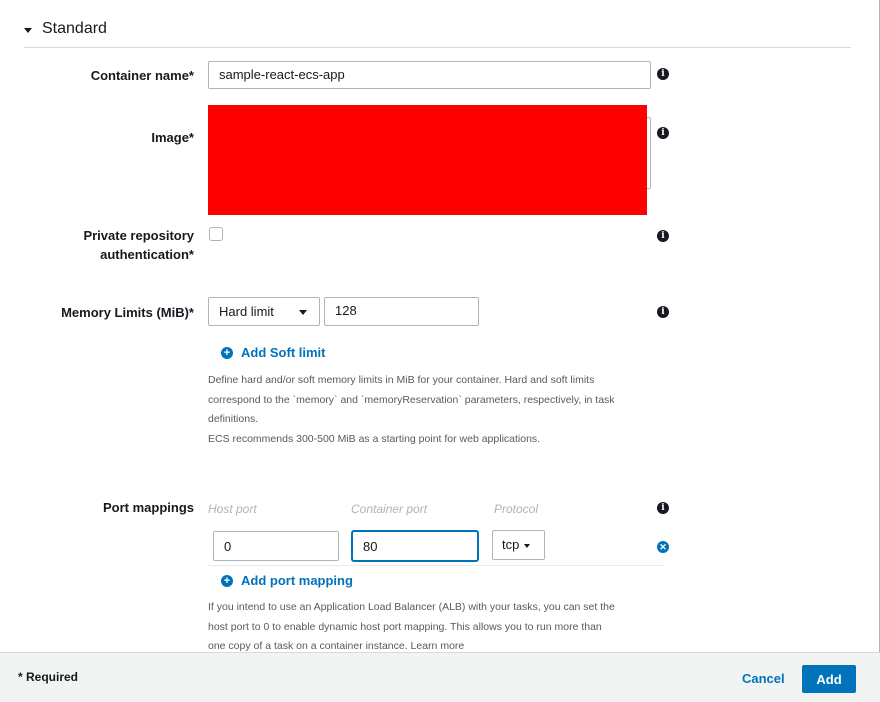  I want to click on private-repository-label-line2: authentication*, so click(147, 254).